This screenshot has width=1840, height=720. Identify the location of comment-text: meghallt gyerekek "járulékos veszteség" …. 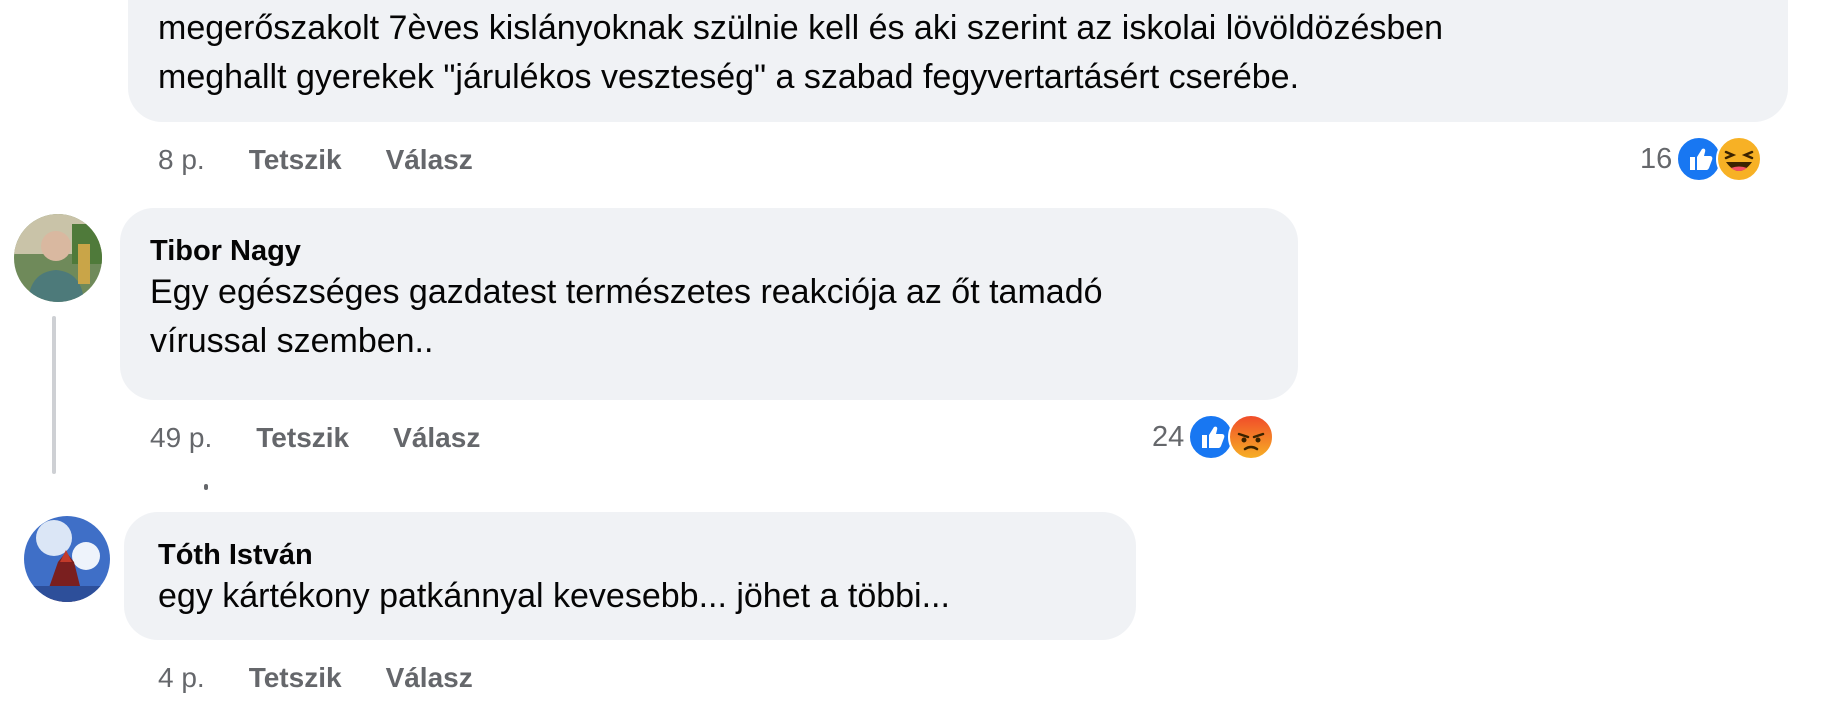
(729, 77).